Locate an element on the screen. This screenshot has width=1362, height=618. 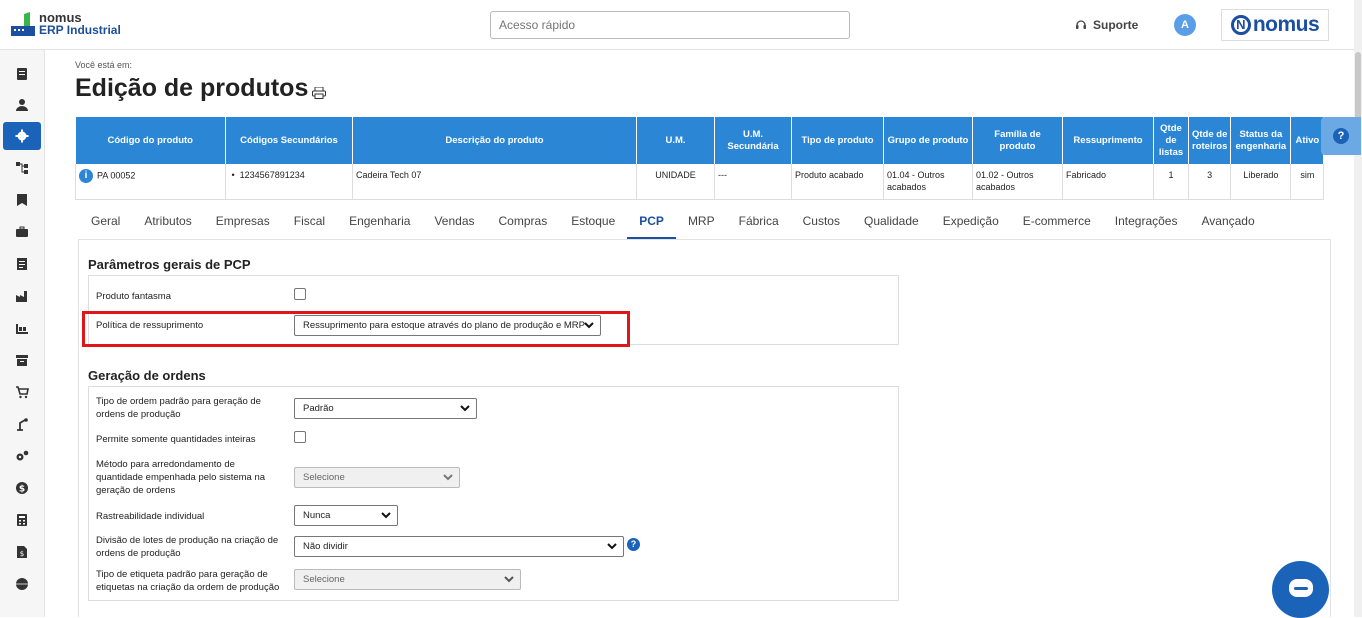
qtd-inteiras-label: Permite somente quantidades inteiras is located at coordinates (176, 439).